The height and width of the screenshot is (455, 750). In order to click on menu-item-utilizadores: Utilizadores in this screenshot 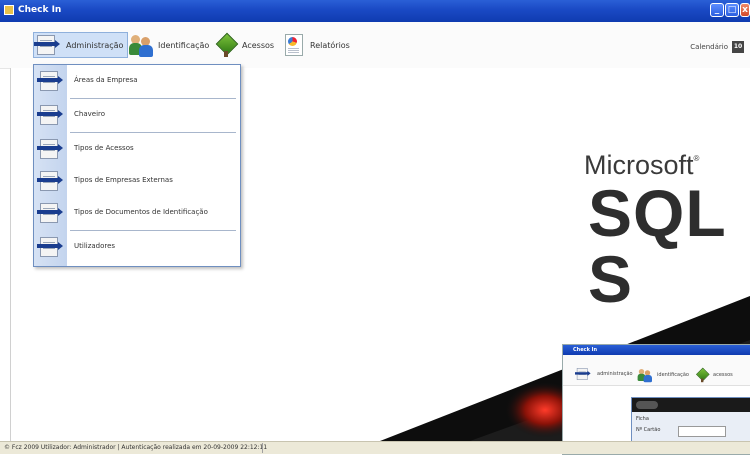, I will do `click(137, 247)`.